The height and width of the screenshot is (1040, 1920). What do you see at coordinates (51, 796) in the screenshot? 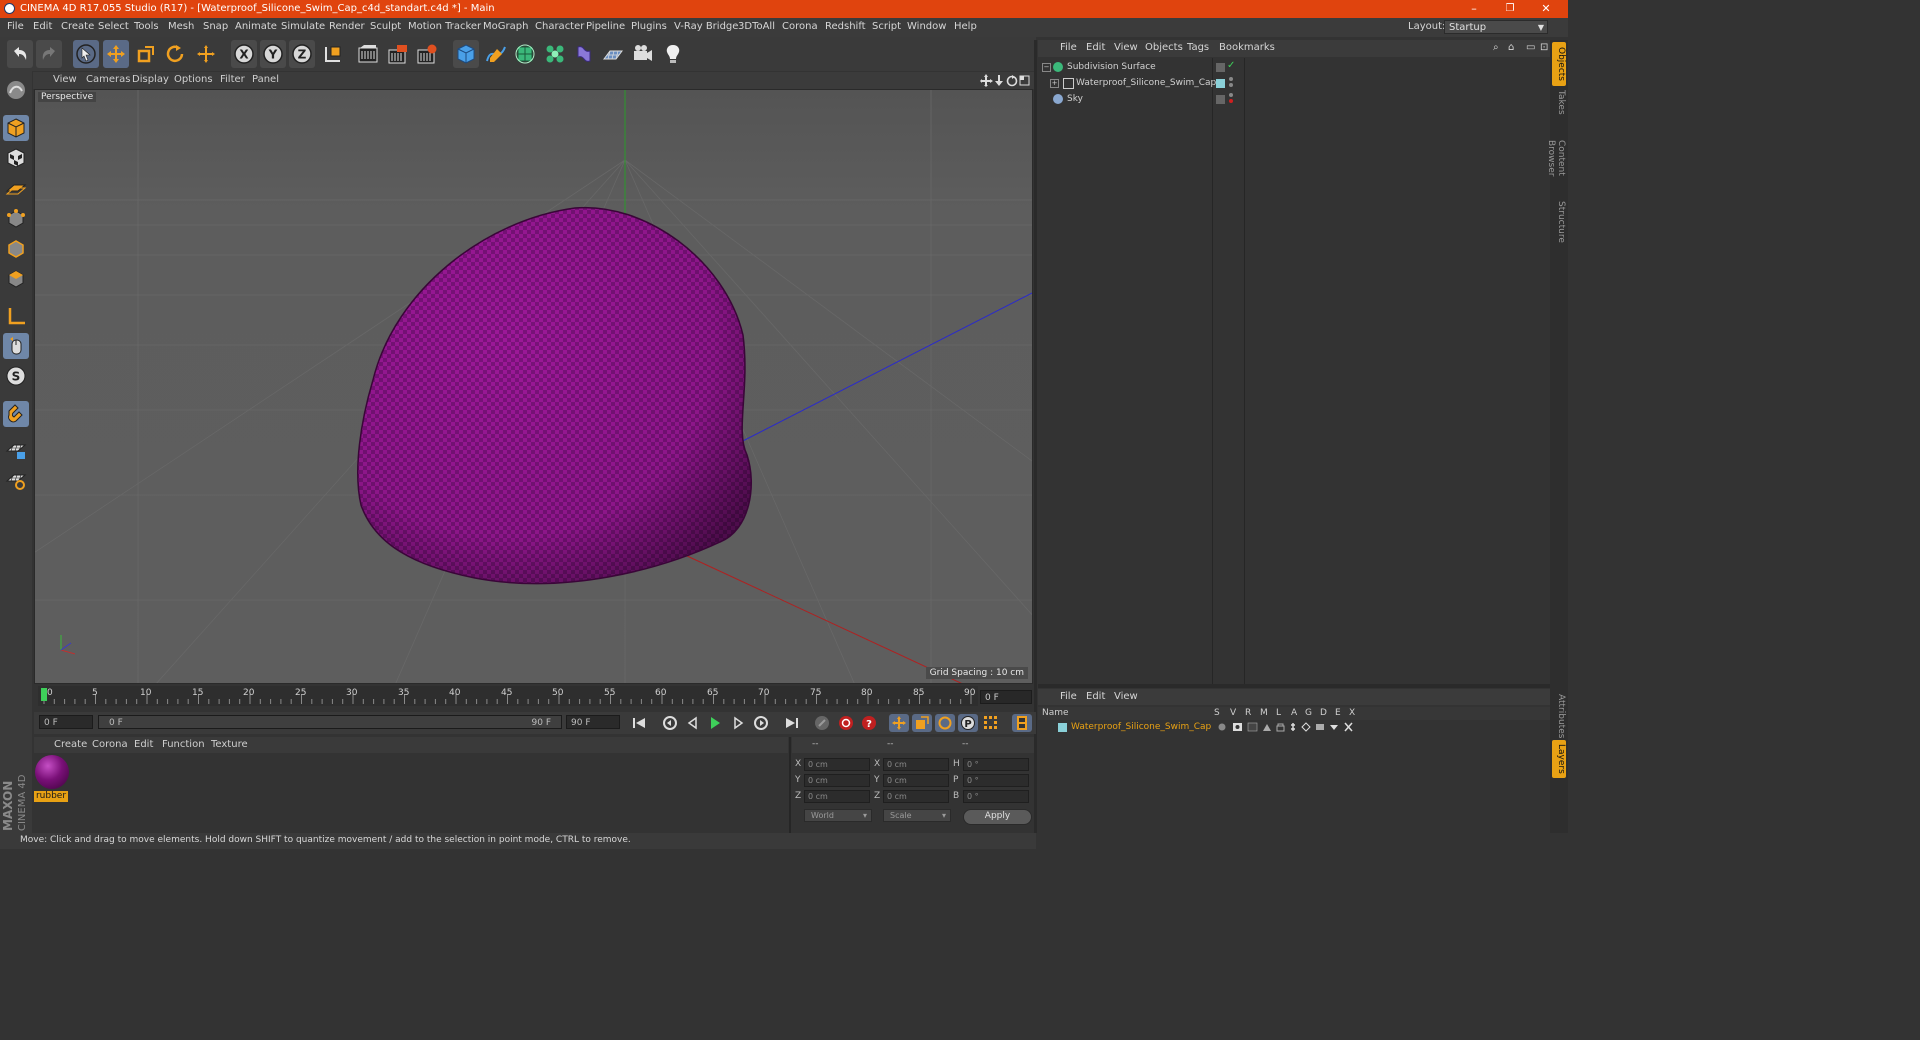
I see `material-name: rubber` at bounding box center [51, 796].